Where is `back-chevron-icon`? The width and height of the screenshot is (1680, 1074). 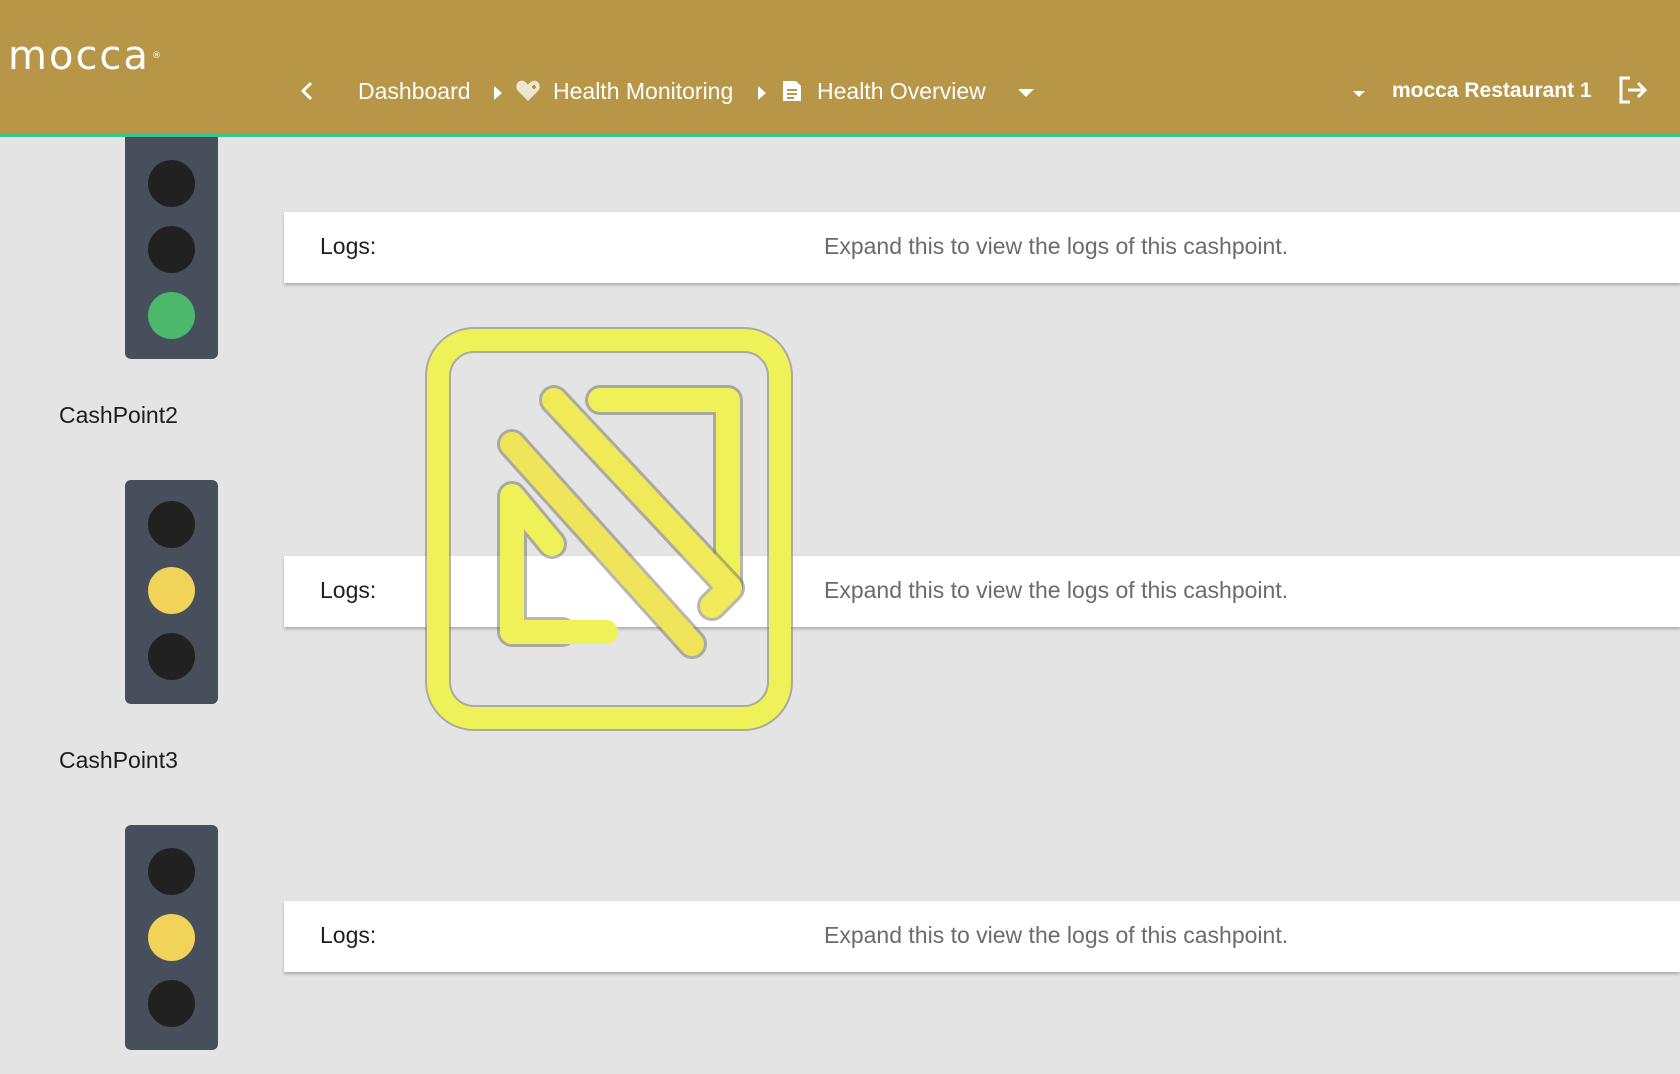
back-chevron-icon is located at coordinates (307, 91).